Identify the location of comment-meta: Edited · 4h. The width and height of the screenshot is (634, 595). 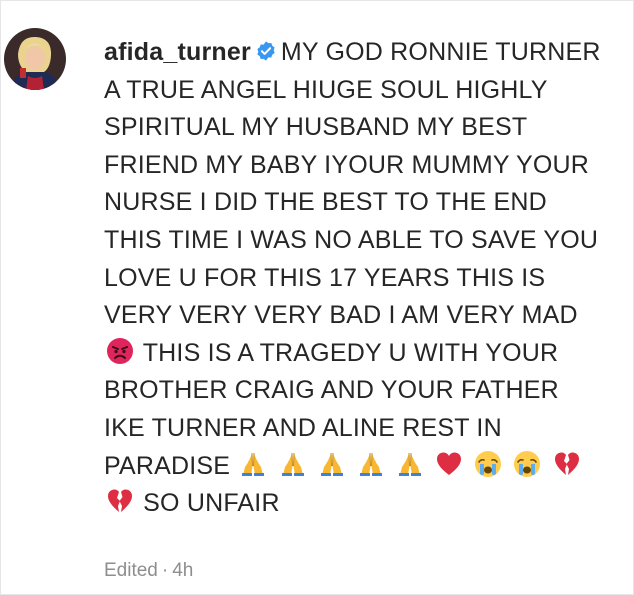
(150, 571).